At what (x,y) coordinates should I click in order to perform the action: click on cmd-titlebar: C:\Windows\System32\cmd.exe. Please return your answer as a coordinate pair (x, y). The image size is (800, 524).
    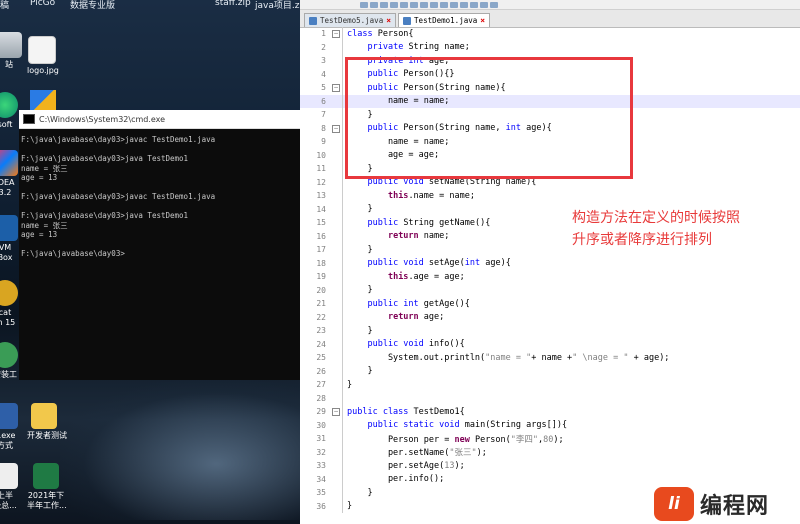
    Looking at the image, I should click on (159, 119).